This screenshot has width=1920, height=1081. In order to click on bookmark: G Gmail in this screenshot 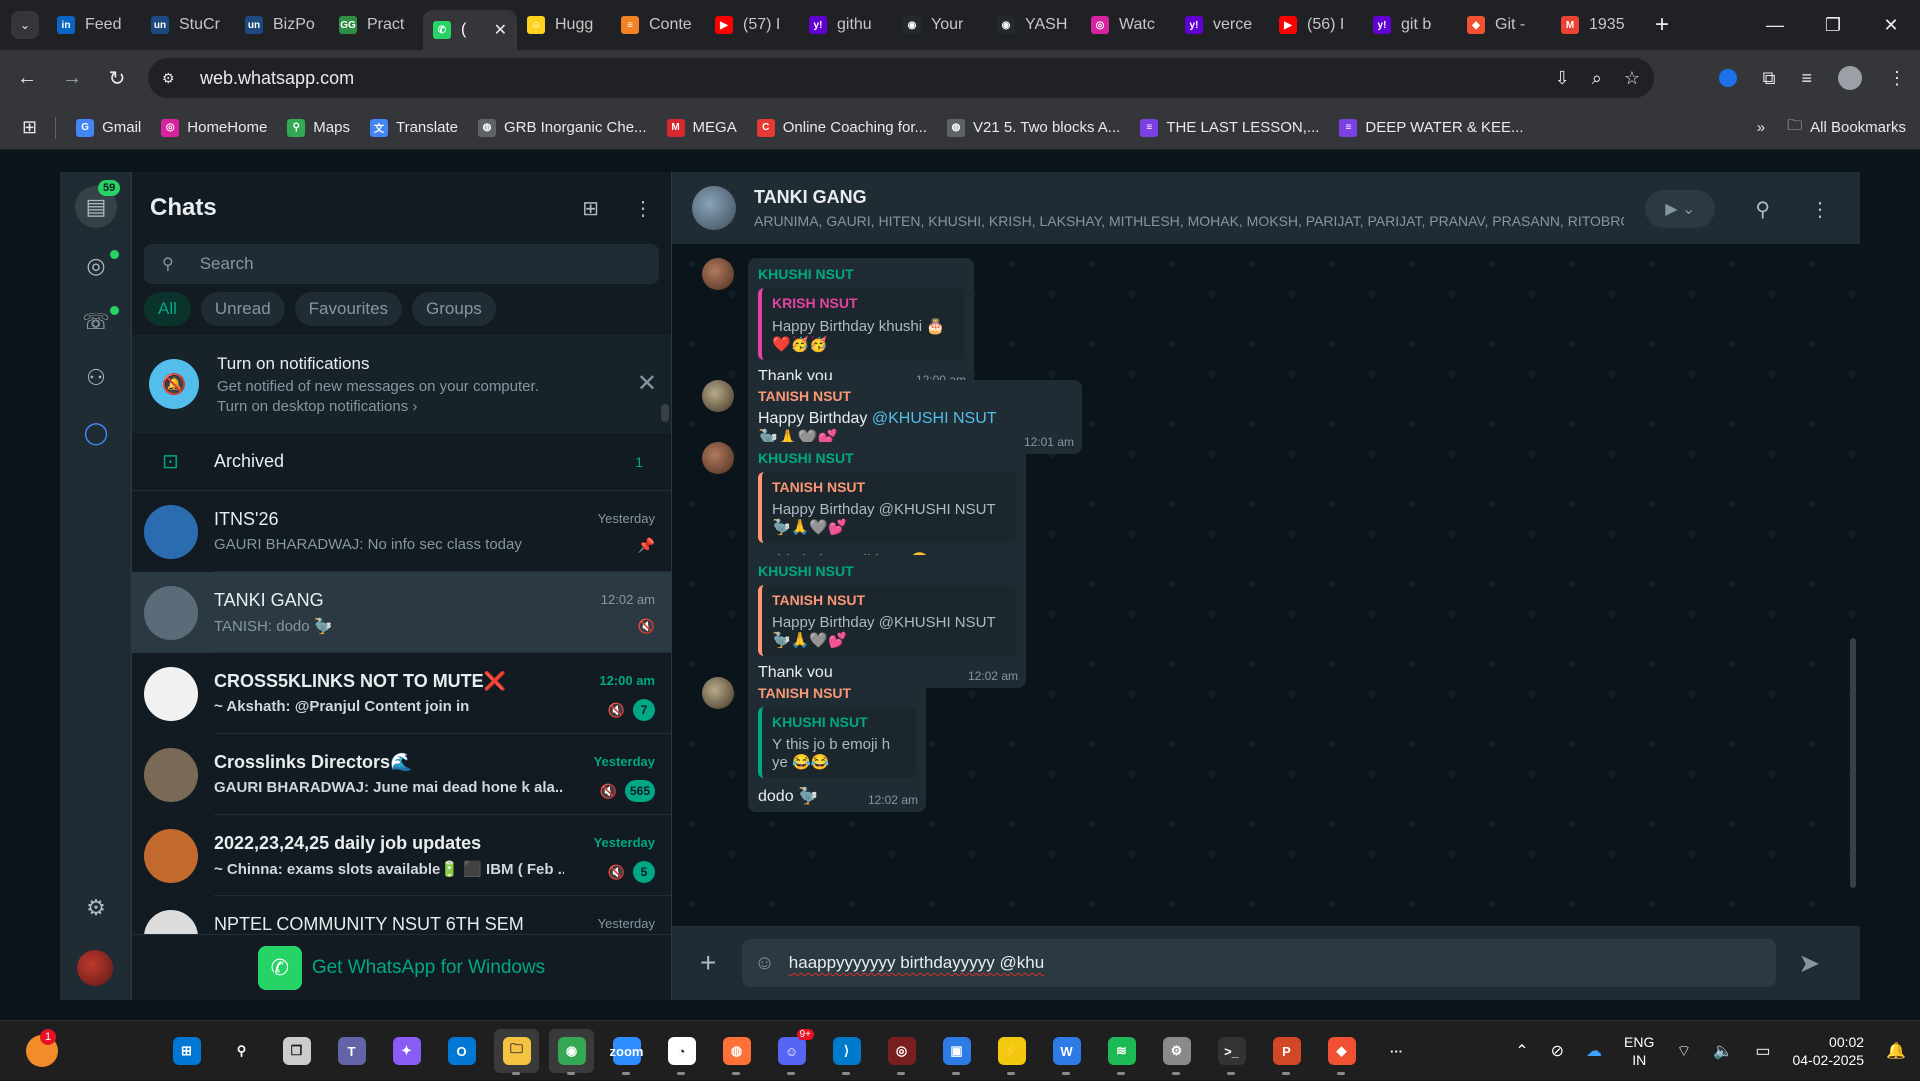, I will do `click(108, 127)`.